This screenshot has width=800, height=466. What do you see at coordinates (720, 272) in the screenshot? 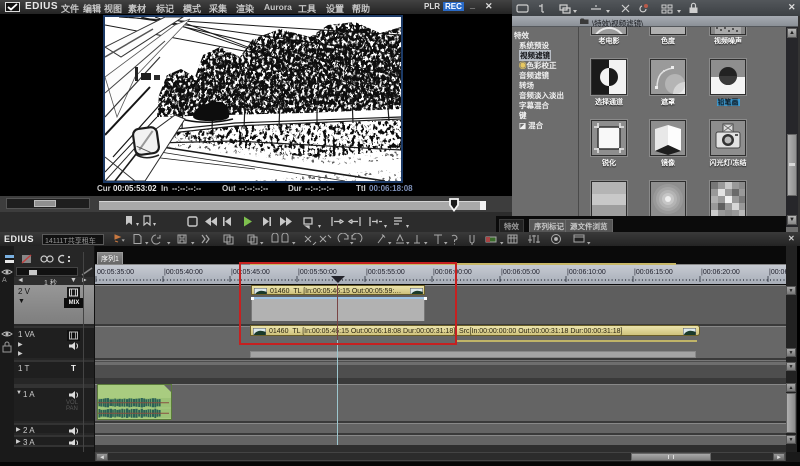
I see `svg-text: |00:06:20:00` at bounding box center [720, 272].